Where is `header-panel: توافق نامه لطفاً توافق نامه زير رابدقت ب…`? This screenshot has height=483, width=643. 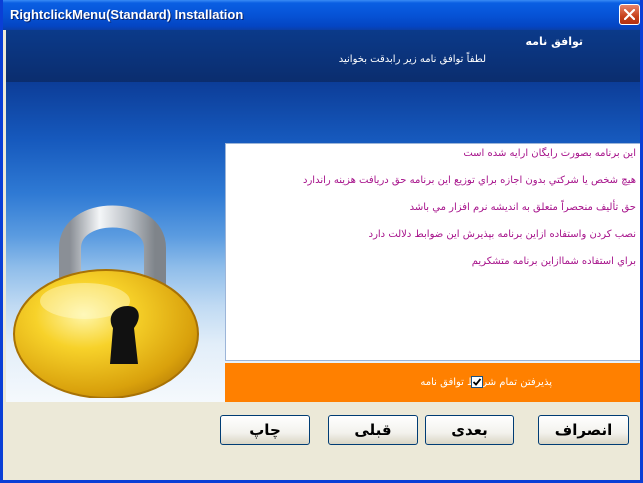
header-panel: توافق نامه لطفاً توافق نامه زير رابدقت ب… is located at coordinates (323, 56).